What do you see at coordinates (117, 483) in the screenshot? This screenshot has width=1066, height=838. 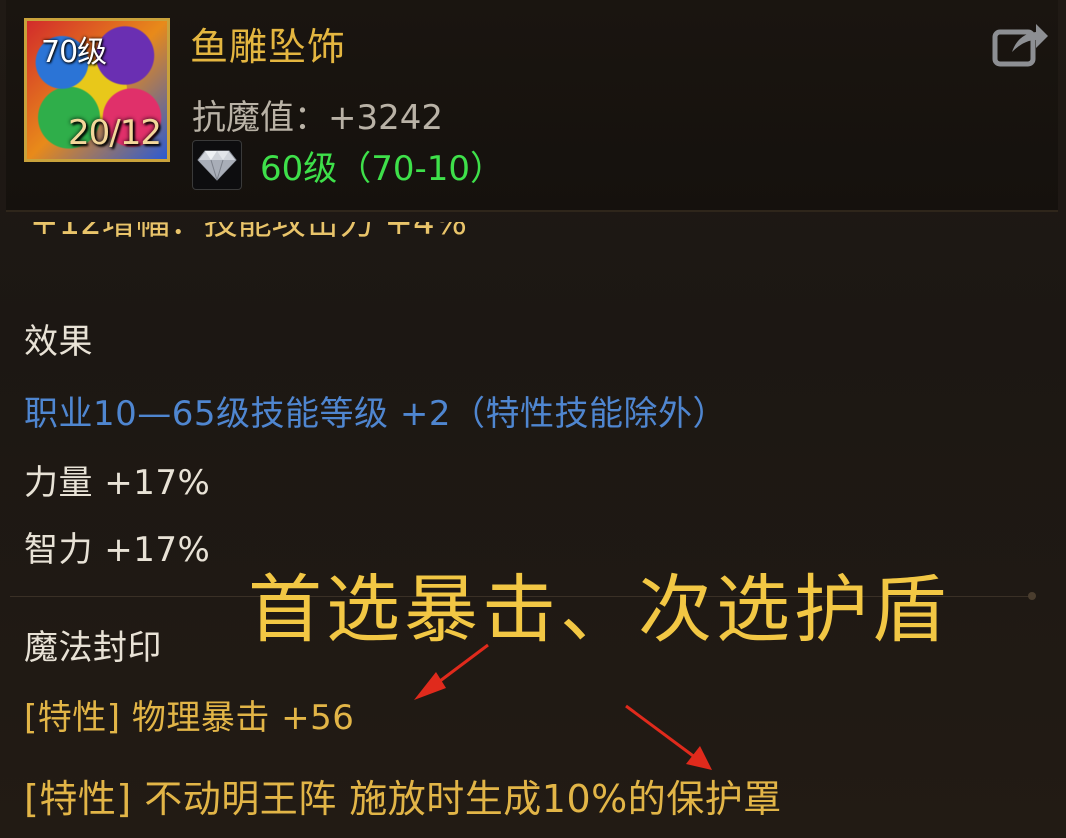 I see `strength-effect: 力量 +17%` at bounding box center [117, 483].